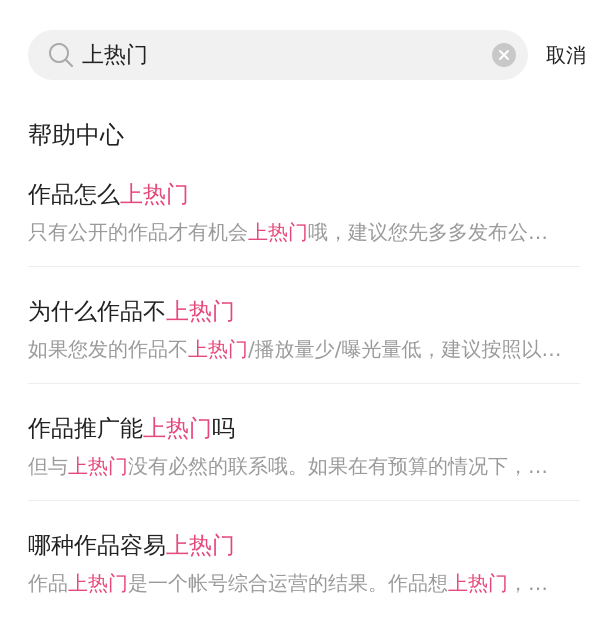 This screenshot has width=608, height=622. Describe the element at coordinates (566, 55) in the screenshot. I see `cancel-button: 取消` at that location.